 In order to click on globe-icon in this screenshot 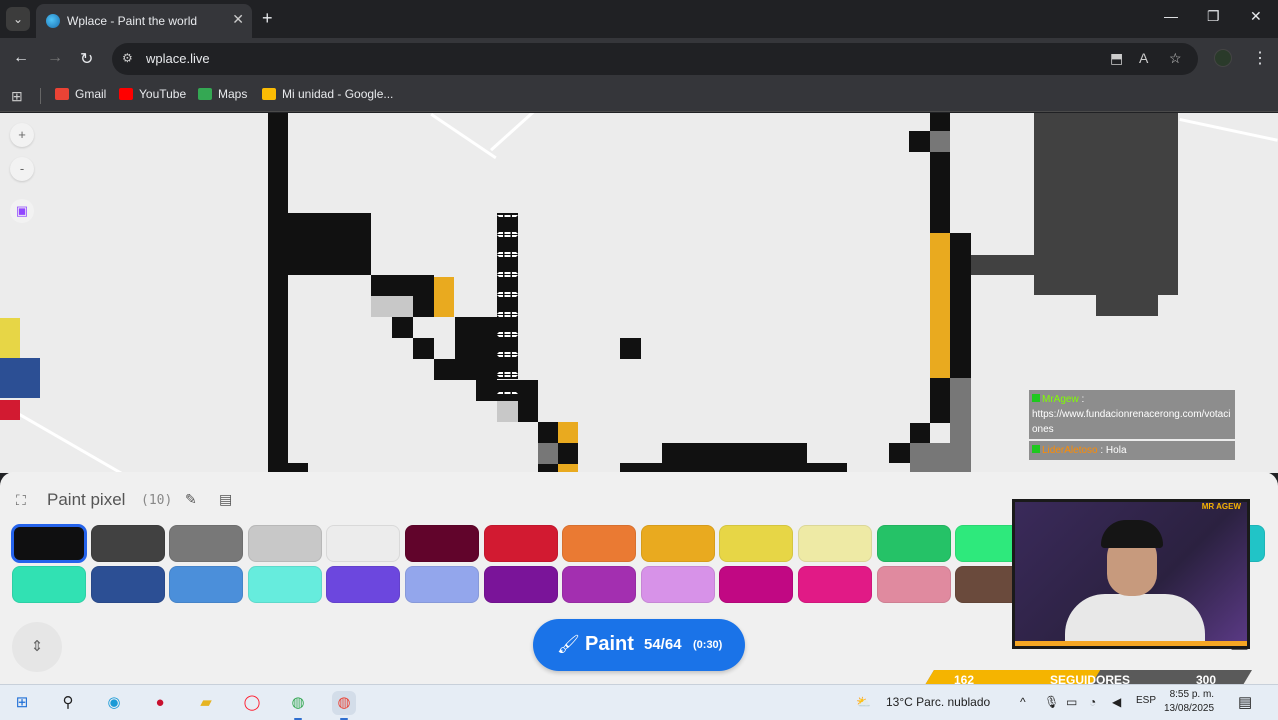, I will do `click(53, 21)`.